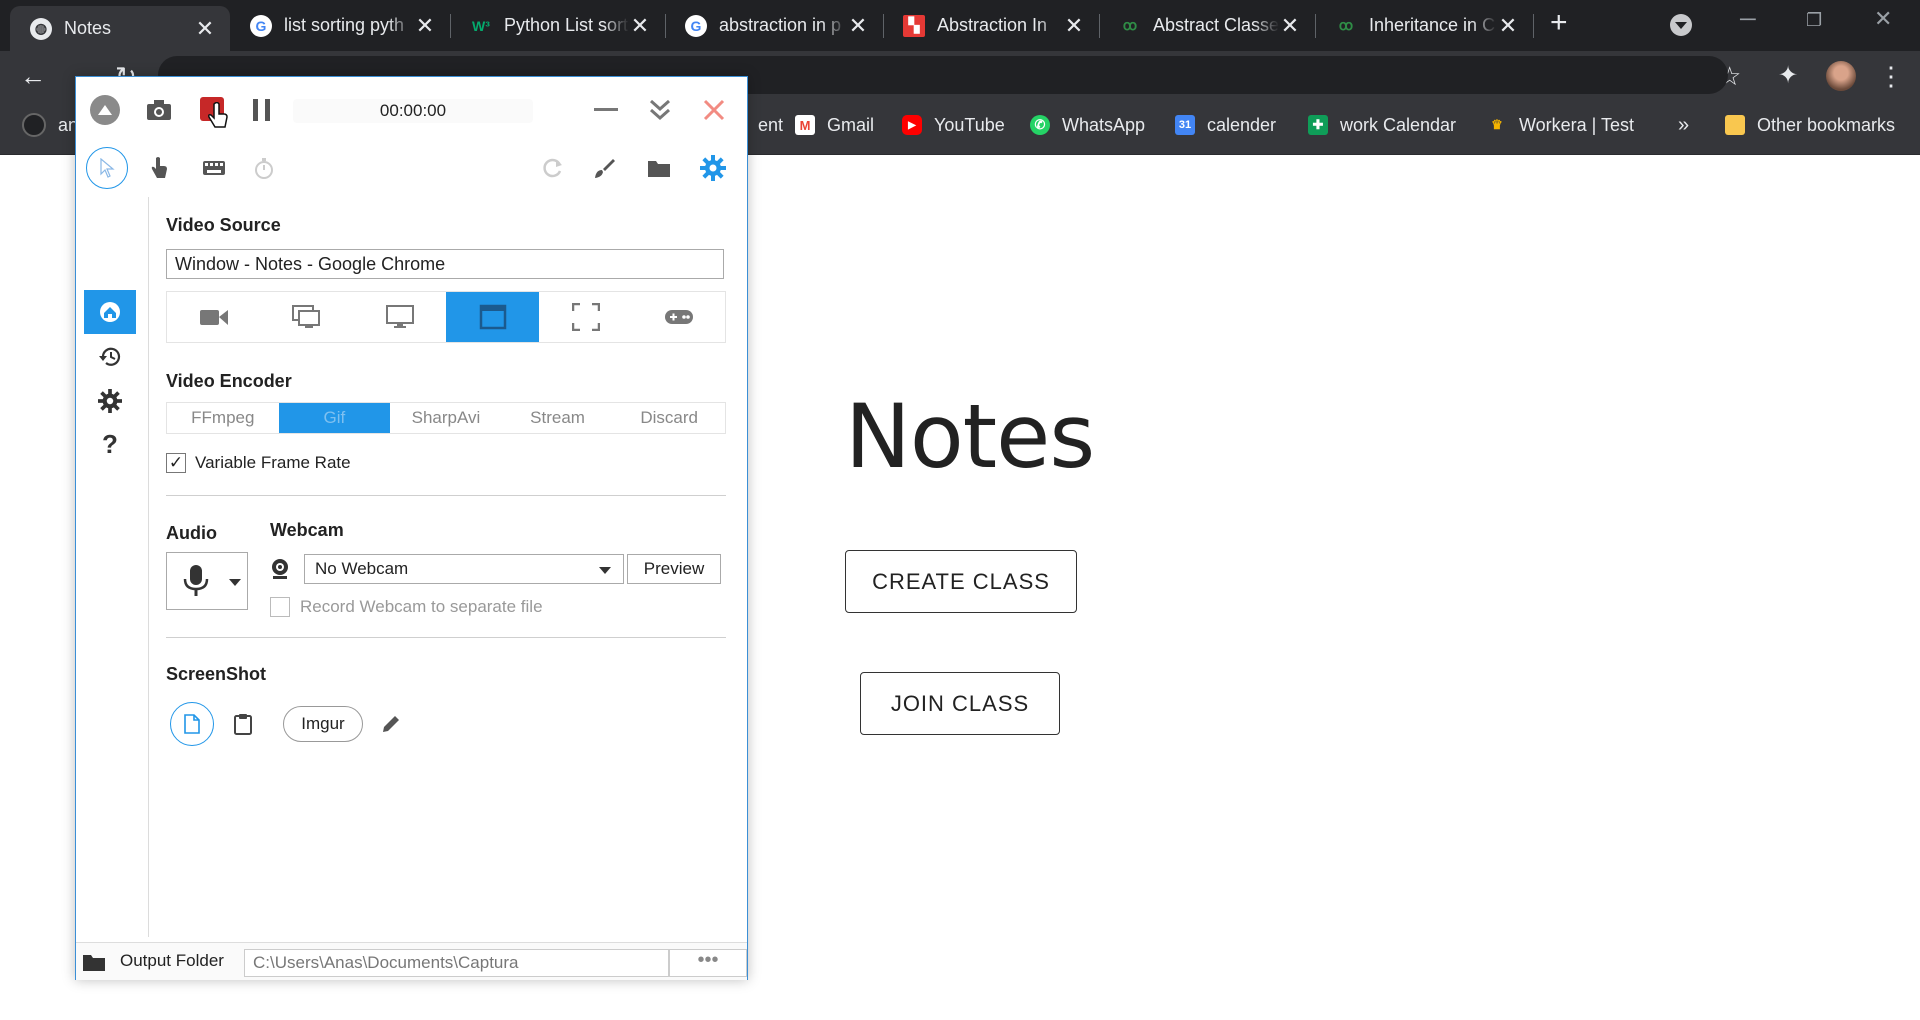 The height and width of the screenshot is (1020, 1920). I want to click on brush-icon, so click(605, 168).